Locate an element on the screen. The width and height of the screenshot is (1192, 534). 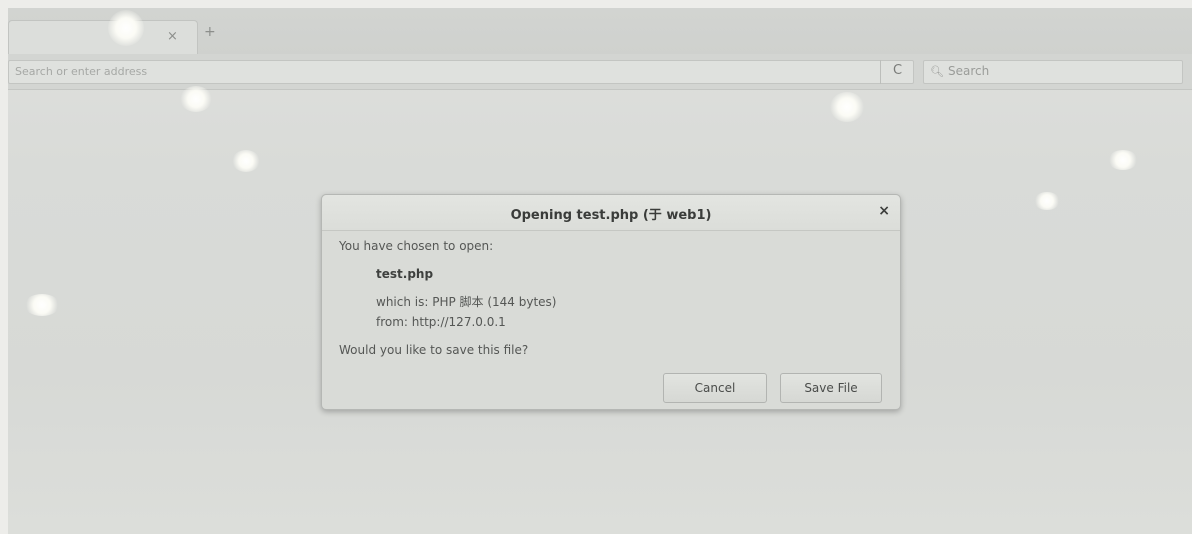
file-source: from: http://127.0.0.1 is located at coordinates (441, 322).